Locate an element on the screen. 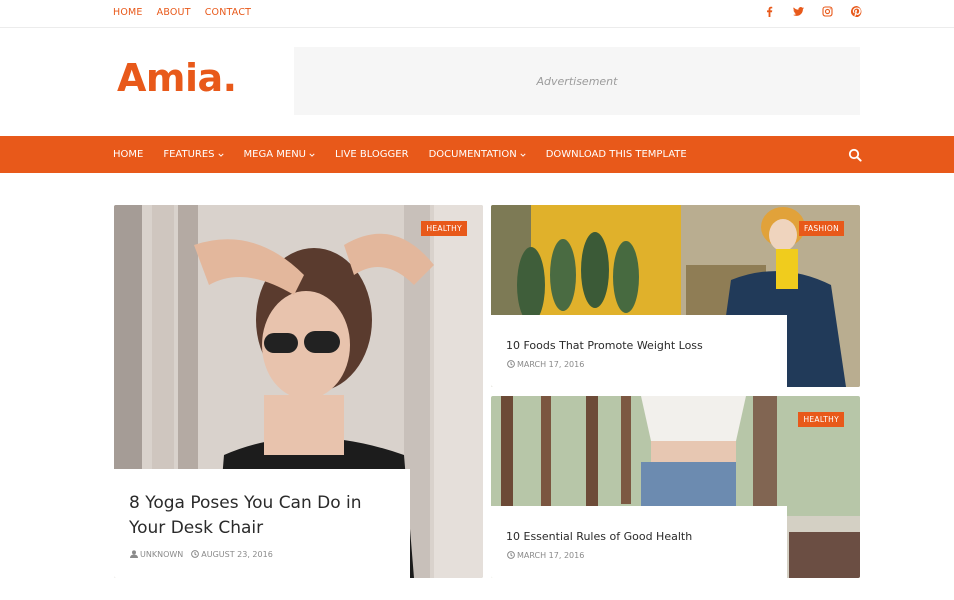 The width and height of the screenshot is (954, 600). advertisement-banner: Advertisement is located at coordinates (577, 81).